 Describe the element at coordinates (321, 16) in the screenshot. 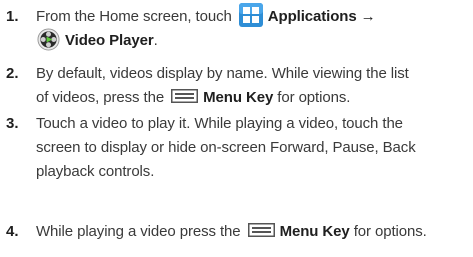

I see `applications-label: Applications →` at that location.